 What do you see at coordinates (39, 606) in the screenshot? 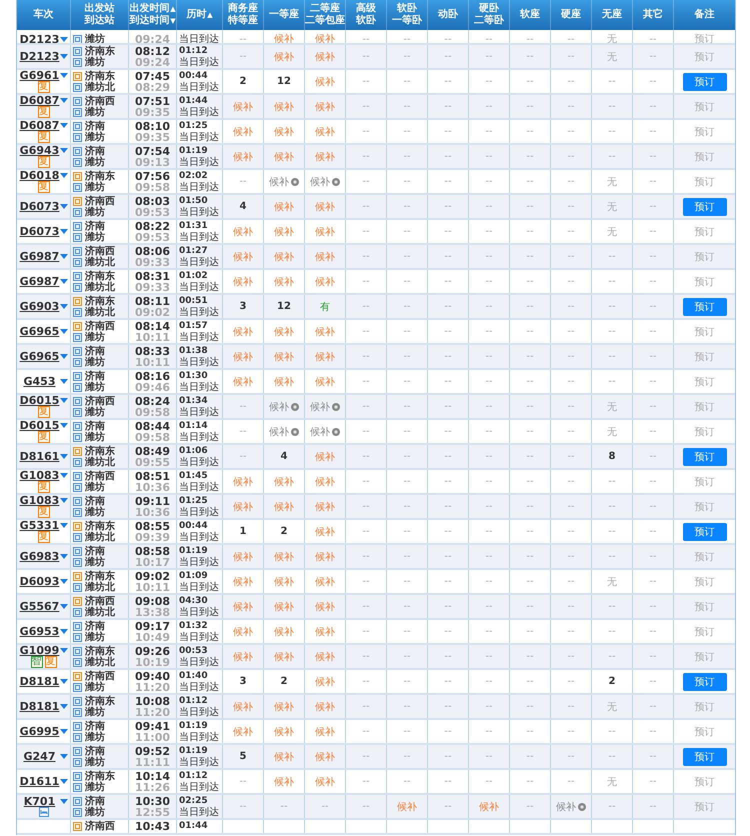
I see `train-number-link: G5567` at bounding box center [39, 606].